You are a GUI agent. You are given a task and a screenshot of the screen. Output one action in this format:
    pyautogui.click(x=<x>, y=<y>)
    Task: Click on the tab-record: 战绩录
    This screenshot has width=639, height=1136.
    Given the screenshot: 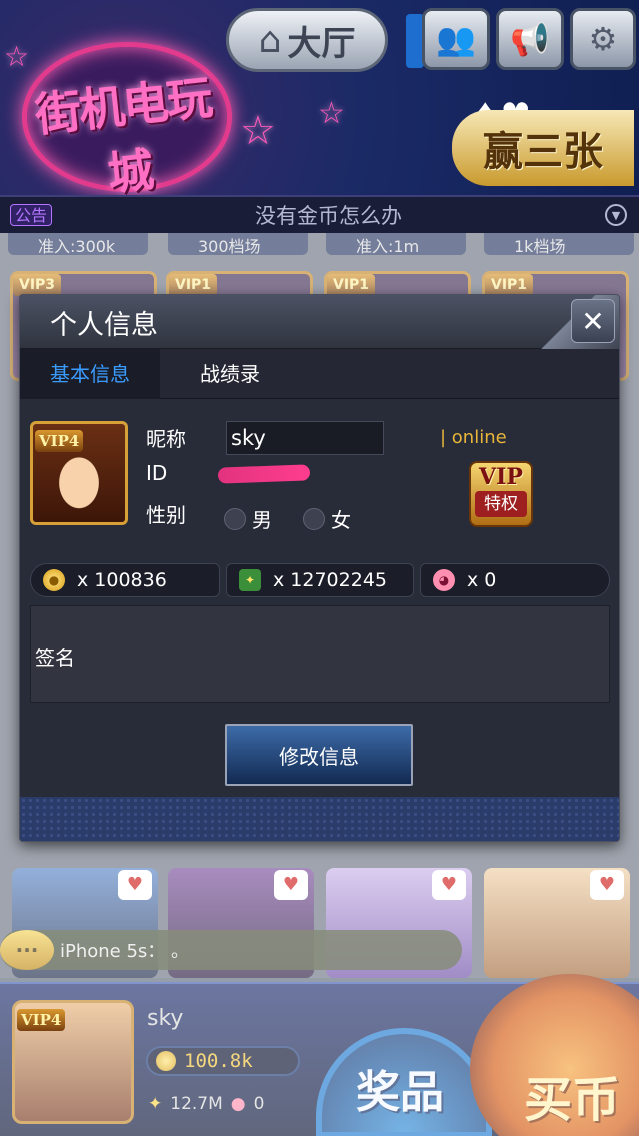 What is the action you would take?
    pyautogui.click(x=230, y=374)
    